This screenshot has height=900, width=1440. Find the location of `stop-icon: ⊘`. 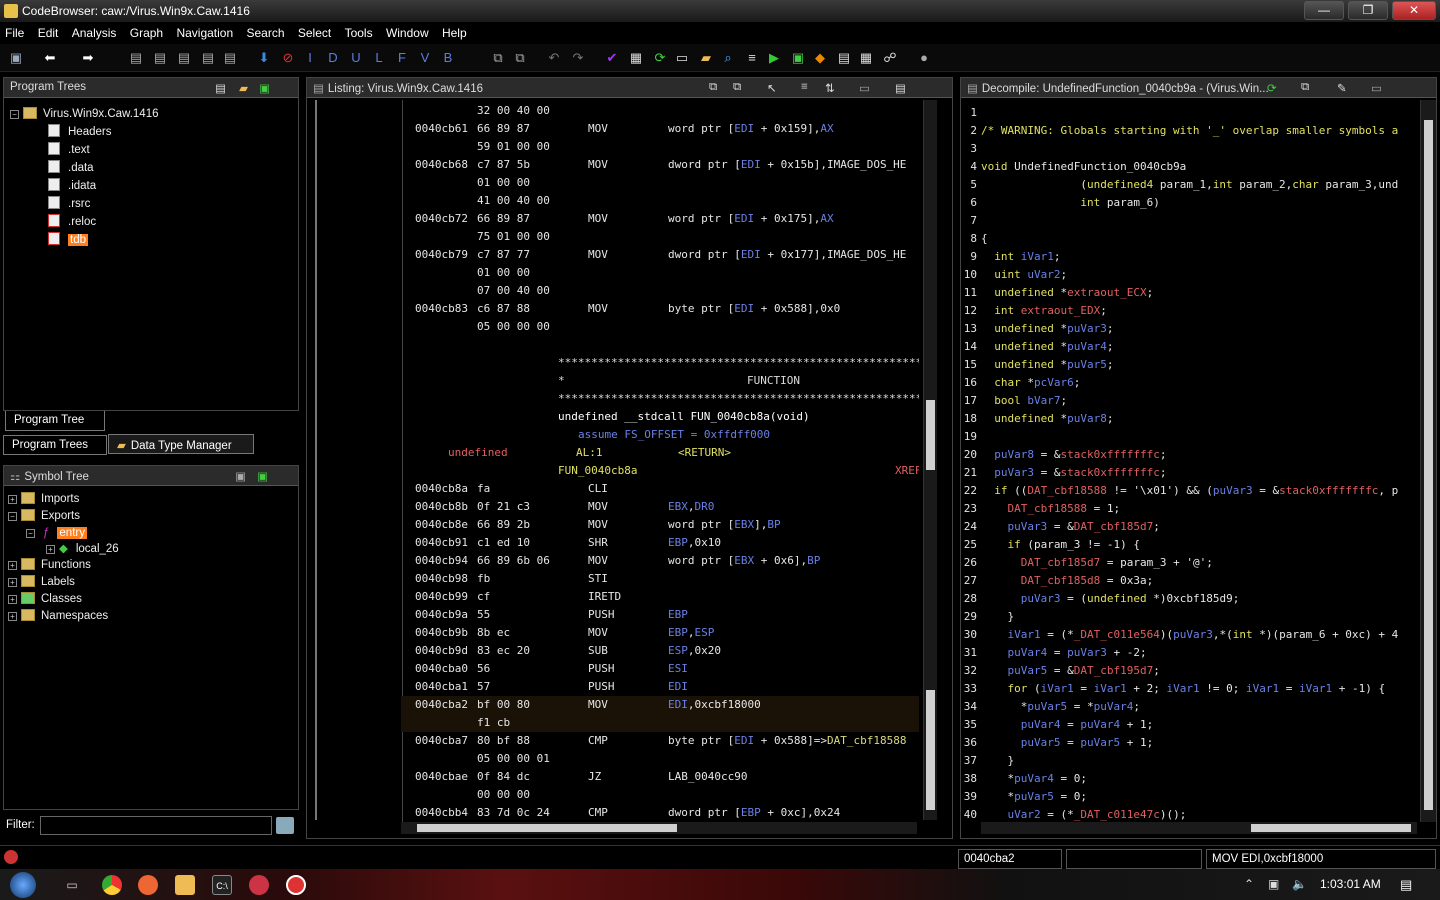

stop-icon: ⊘ is located at coordinates (288, 58).